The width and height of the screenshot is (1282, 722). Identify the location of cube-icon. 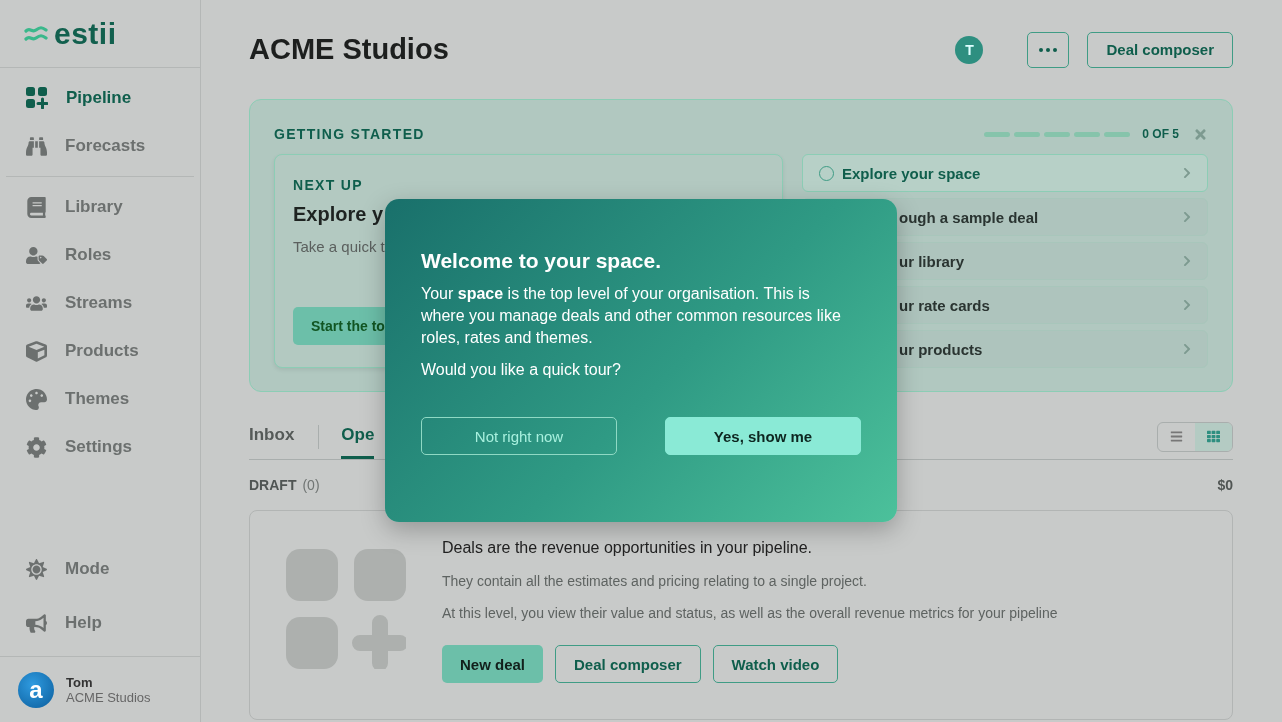
(36, 351).